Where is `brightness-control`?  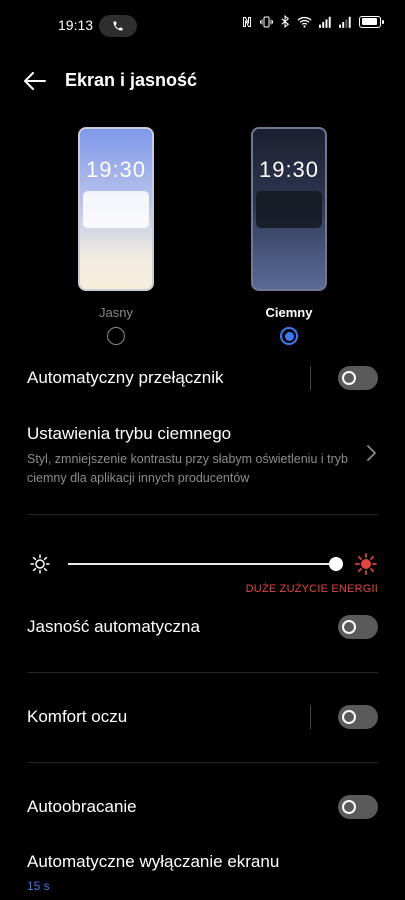 brightness-control is located at coordinates (202, 565).